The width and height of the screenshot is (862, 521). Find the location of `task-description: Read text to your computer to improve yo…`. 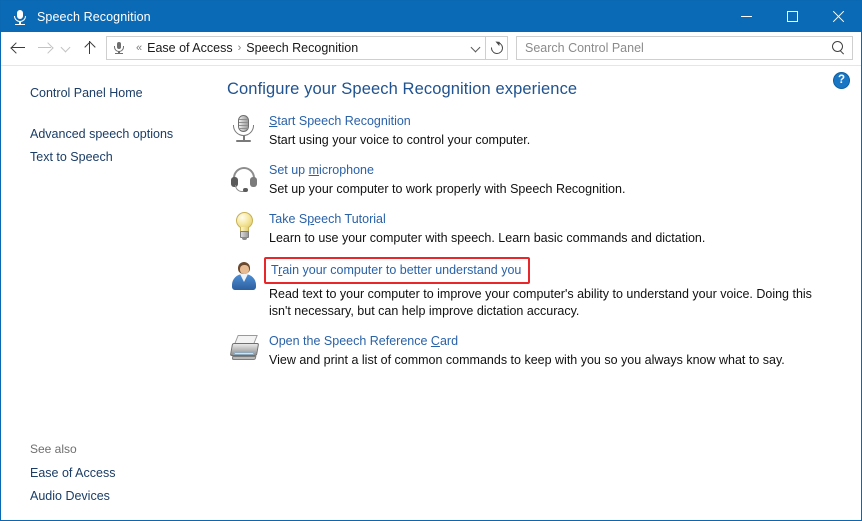

task-description: Read text to your computer to improve yo… is located at coordinates (540, 302).